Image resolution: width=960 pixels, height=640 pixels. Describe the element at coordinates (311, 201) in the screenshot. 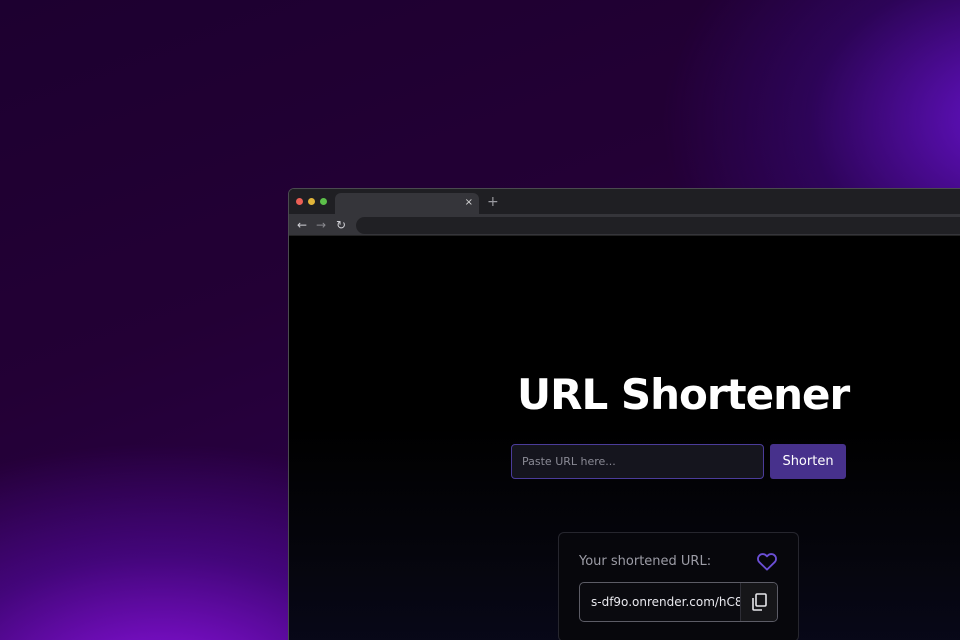

I see `minimize-window-button` at that location.